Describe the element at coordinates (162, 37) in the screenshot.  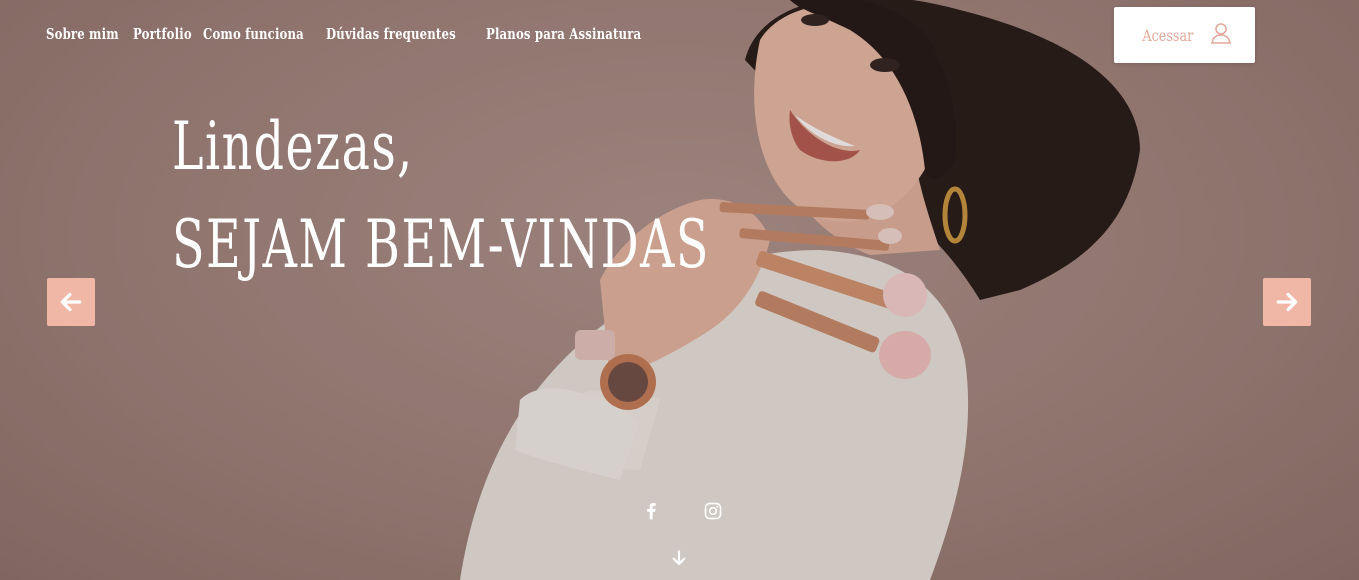
I see `nav-link-portfolio: Portfolio` at that location.